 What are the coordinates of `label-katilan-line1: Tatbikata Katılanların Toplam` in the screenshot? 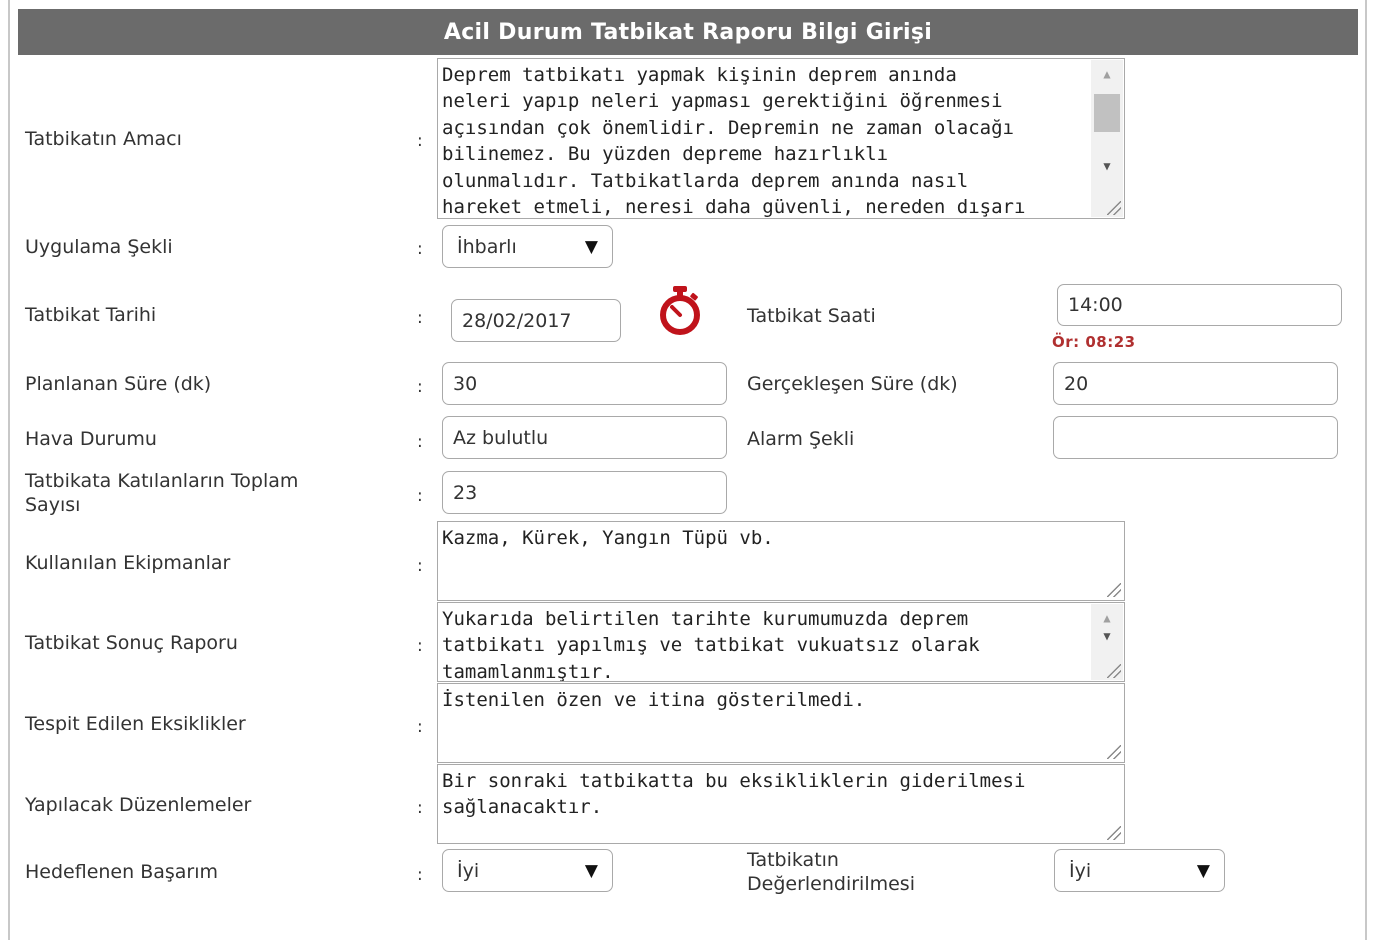 It's located at (162, 481).